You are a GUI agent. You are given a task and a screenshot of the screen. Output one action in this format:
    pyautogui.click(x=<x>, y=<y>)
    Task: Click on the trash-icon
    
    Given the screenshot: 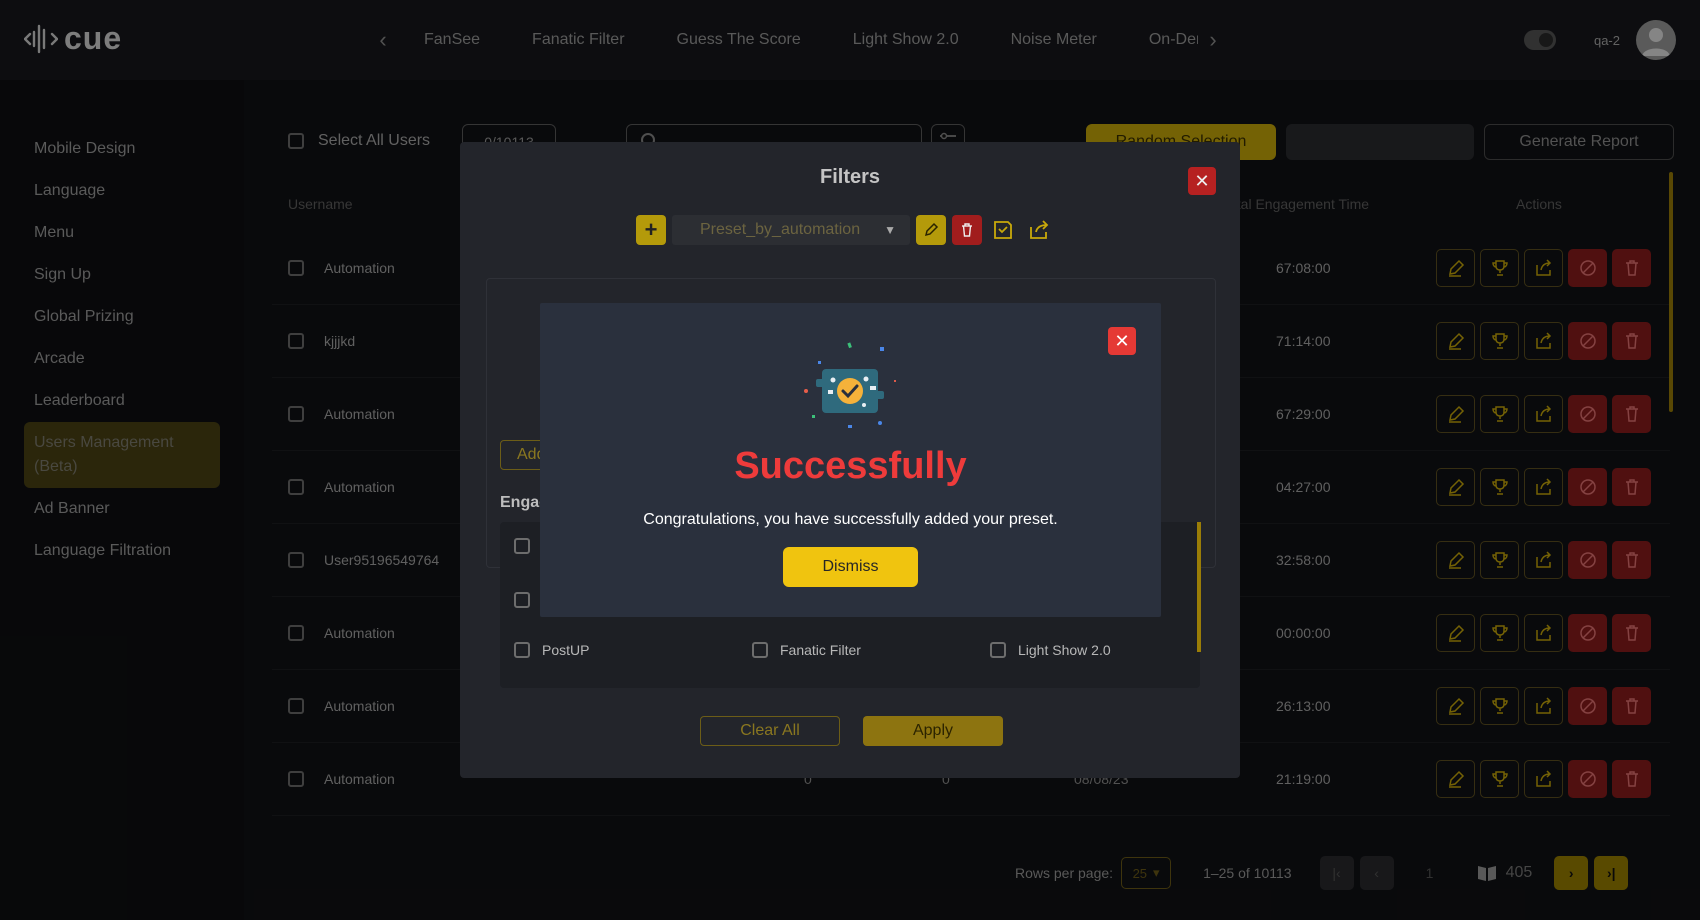 What is the action you would take?
    pyautogui.click(x=967, y=230)
    